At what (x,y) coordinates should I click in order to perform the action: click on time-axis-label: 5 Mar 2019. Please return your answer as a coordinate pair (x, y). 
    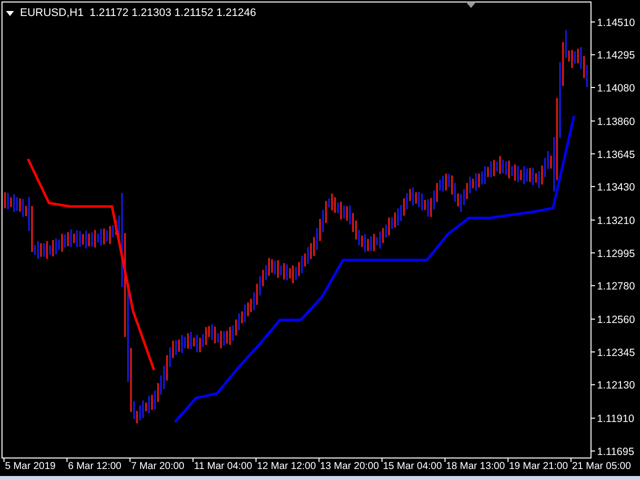
    Looking at the image, I should click on (30, 466).